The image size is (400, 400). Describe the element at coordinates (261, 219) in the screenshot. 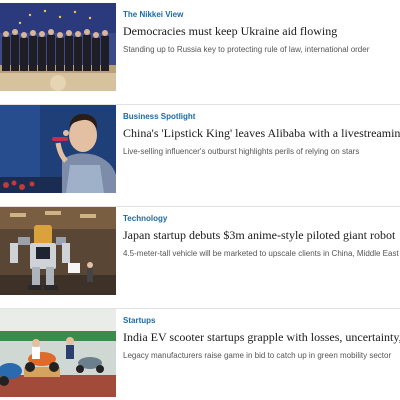

I see `article-category-tag: Technology` at that location.